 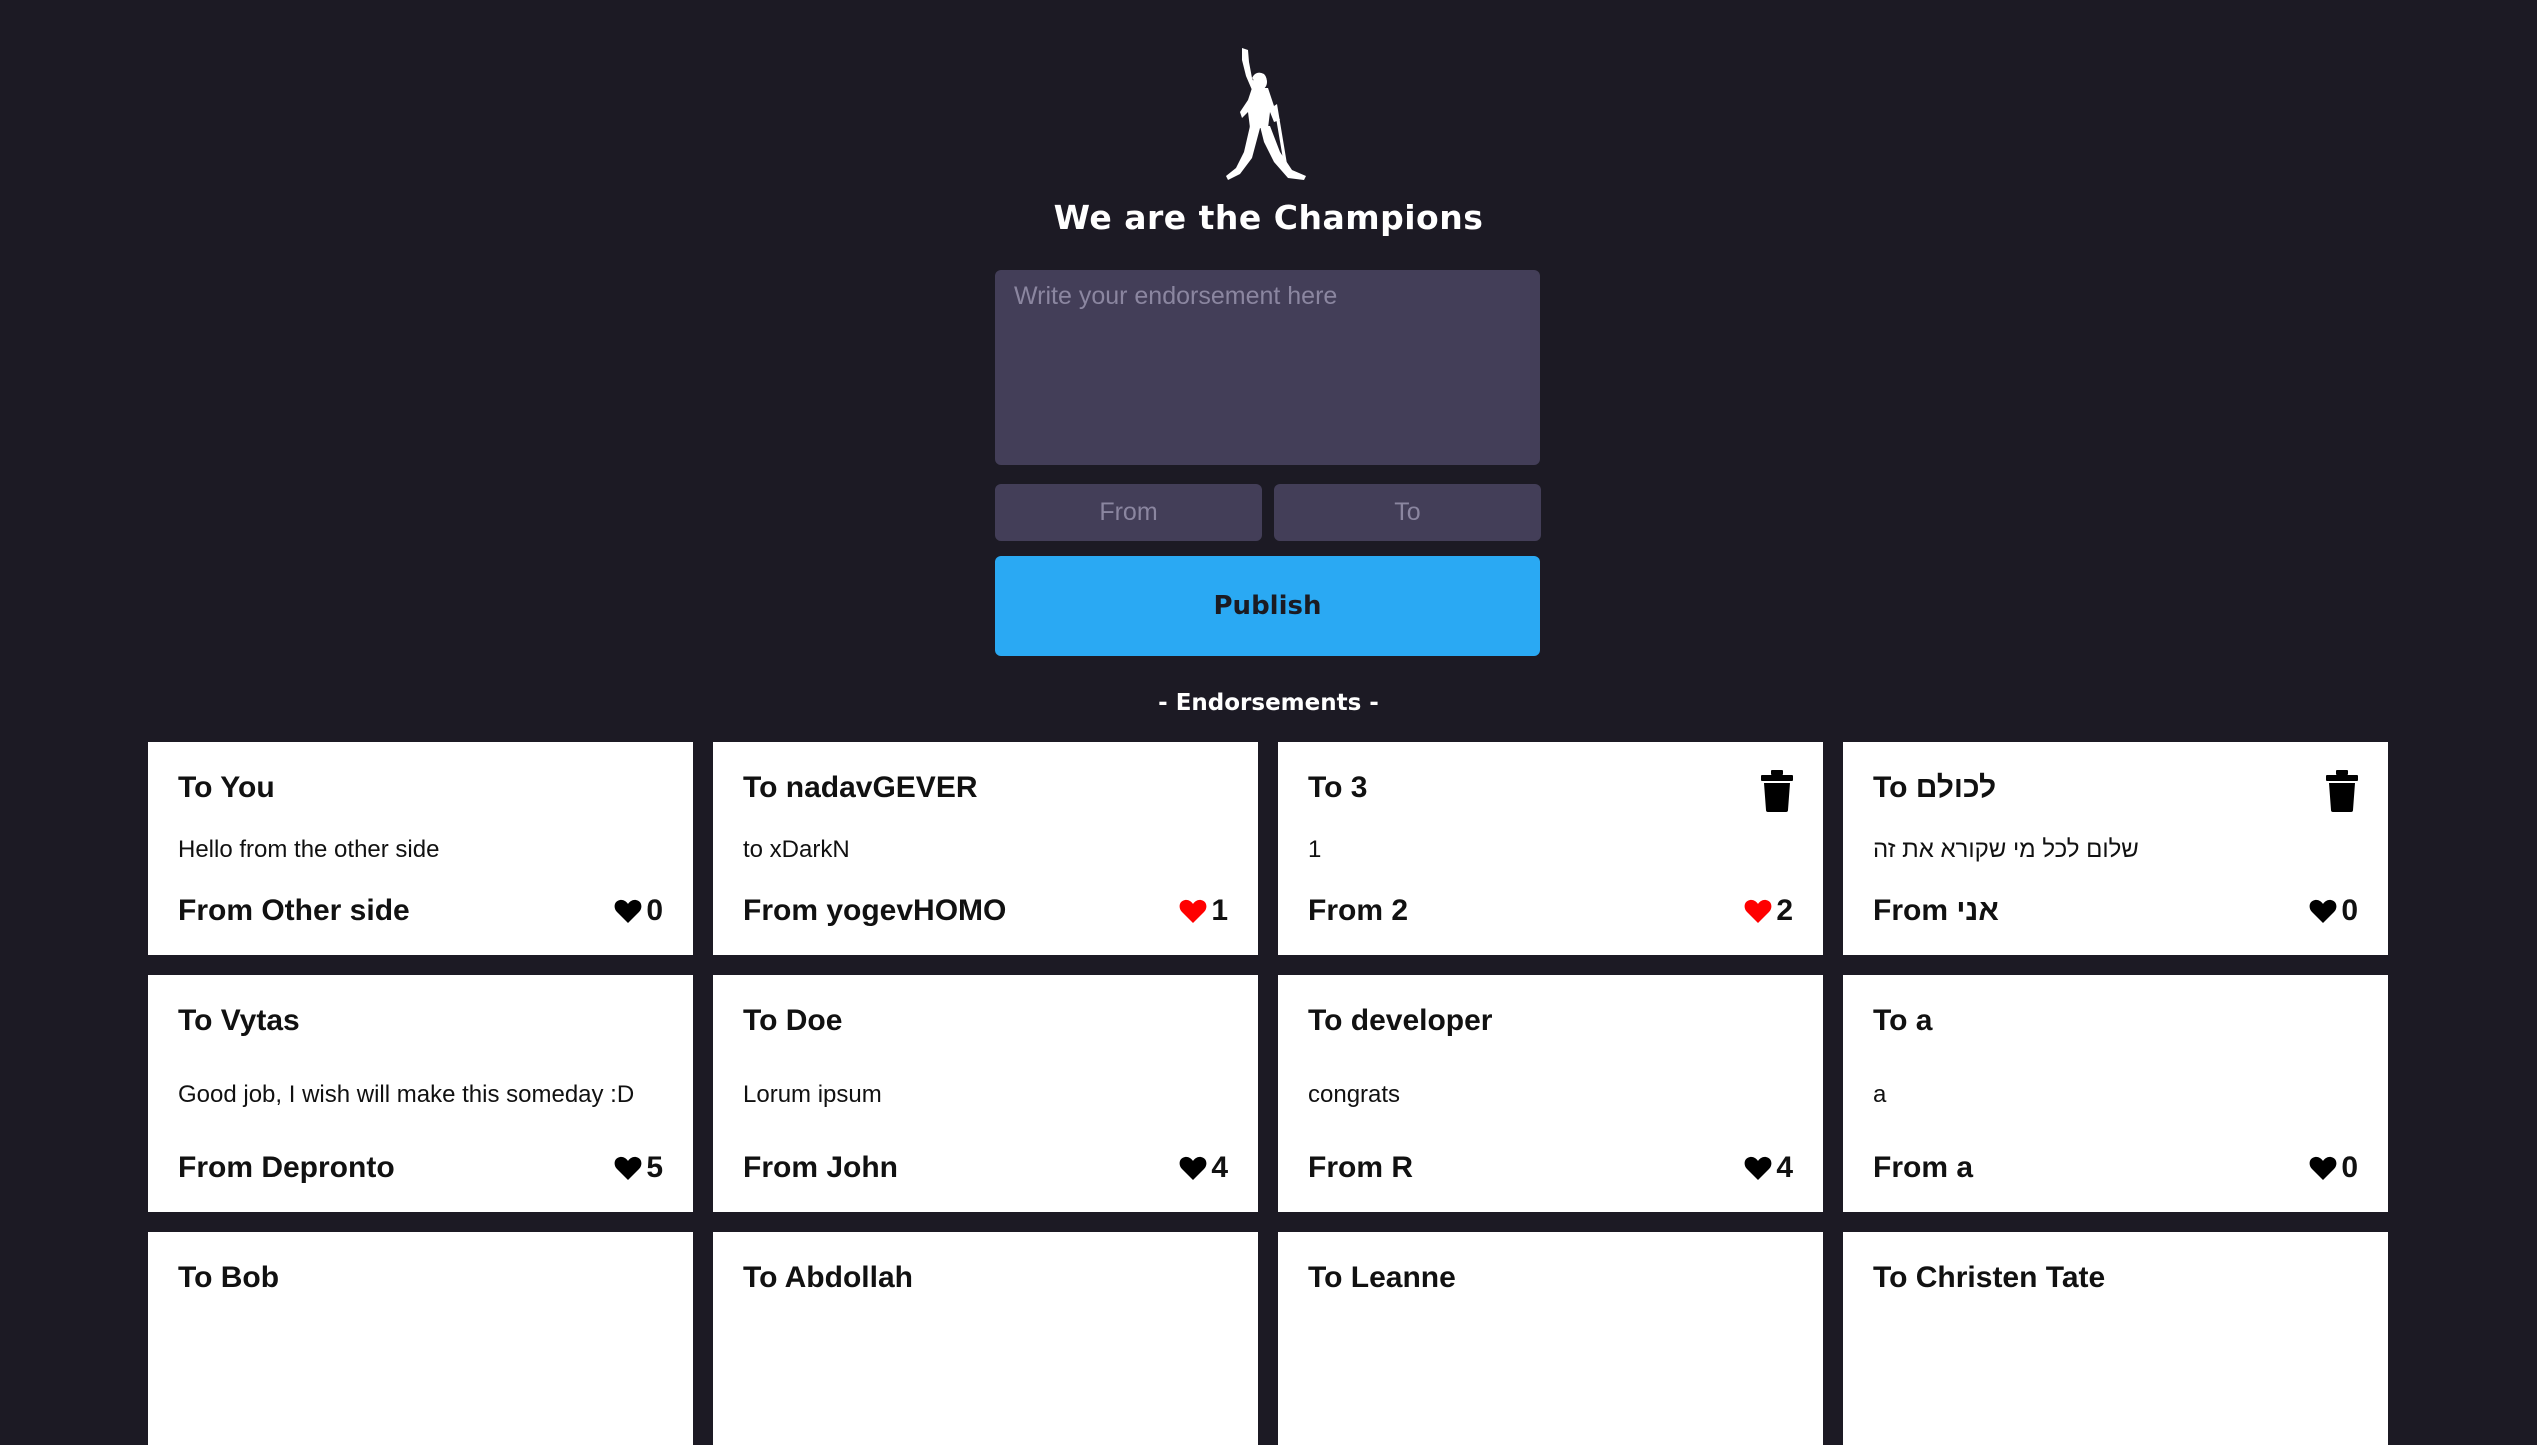 I want to click on endorsement-to: To nadavGEVER, so click(x=860, y=787).